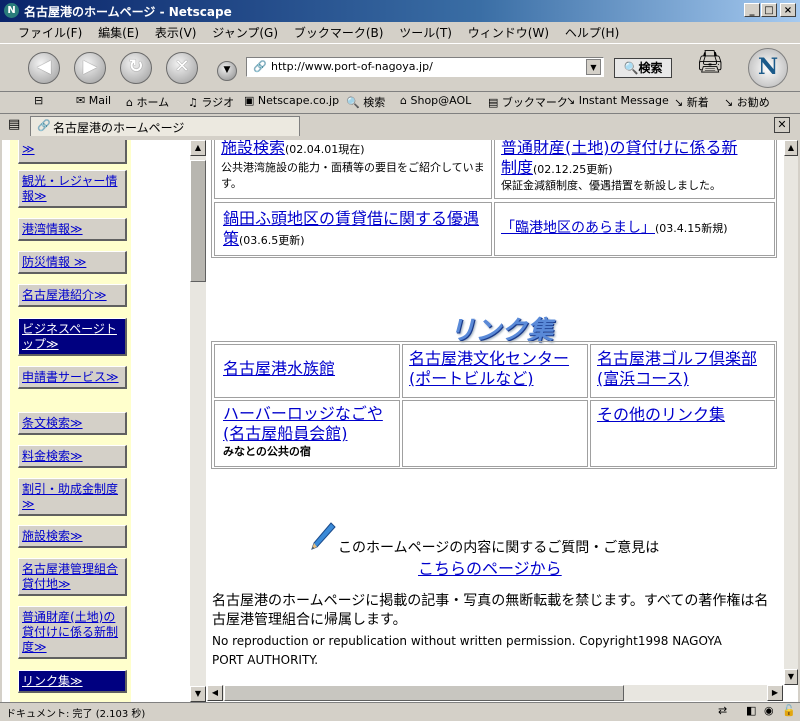 The width and height of the screenshot is (800, 721). What do you see at coordinates (789, 710) in the screenshot?
I see `security-lock-icon: 🔓` at bounding box center [789, 710].